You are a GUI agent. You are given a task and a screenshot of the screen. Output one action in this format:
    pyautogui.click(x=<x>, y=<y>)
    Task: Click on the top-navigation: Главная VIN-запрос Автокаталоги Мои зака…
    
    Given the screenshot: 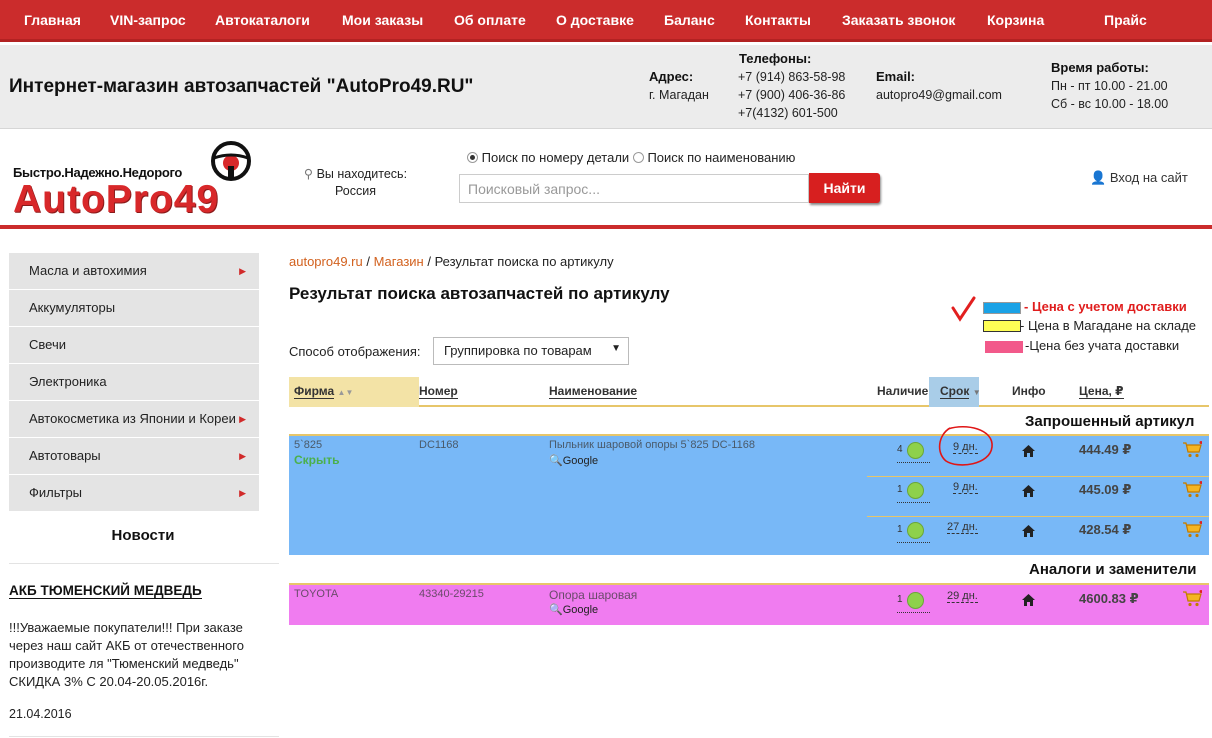 What is the action you would take?
    pyautogui.click(x=606, y=21)
    